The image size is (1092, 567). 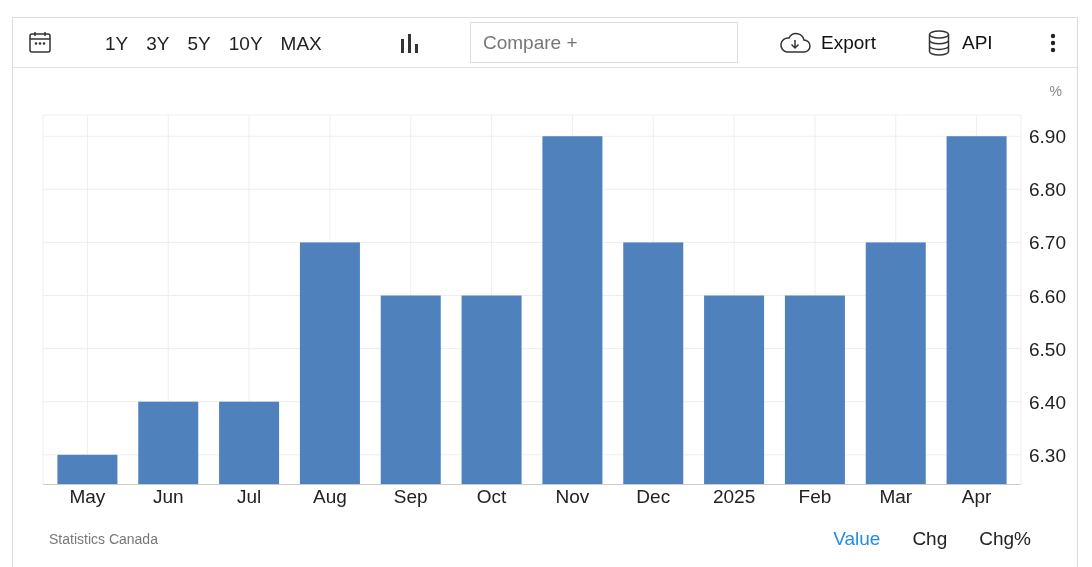 What do you see at coordinates (249, 496) in the screenshot?
I see `axis-category-label: Jul` at bounding box center [249, 496].